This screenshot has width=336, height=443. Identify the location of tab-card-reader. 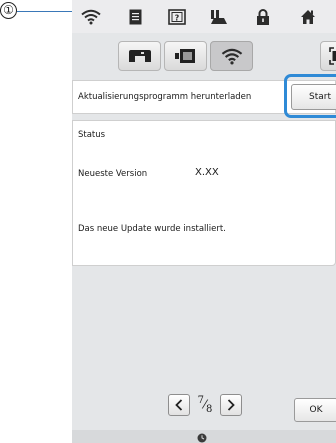
(185, 56).